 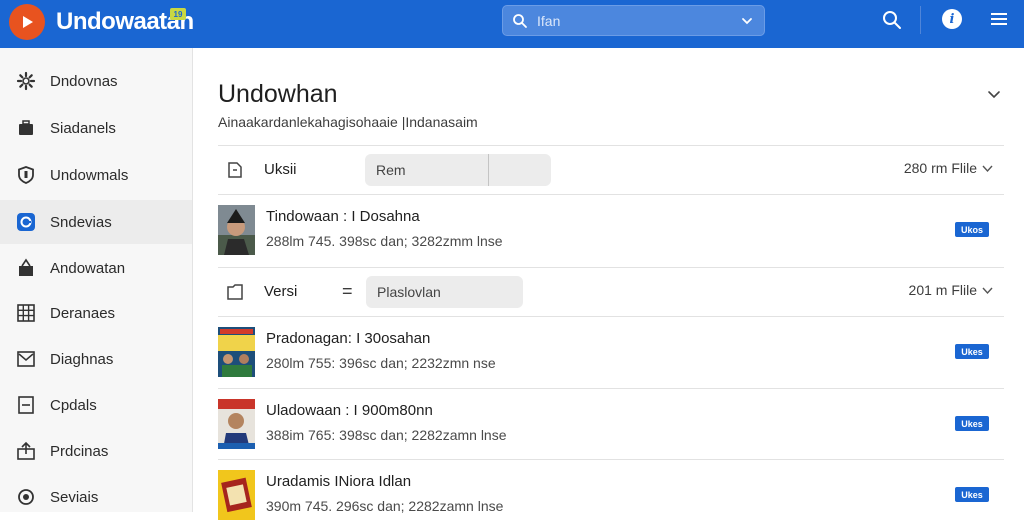 What do you see at coordinates (26, 359) in the screenshot?
I see `image-icon` at bounding box center [26, 359].